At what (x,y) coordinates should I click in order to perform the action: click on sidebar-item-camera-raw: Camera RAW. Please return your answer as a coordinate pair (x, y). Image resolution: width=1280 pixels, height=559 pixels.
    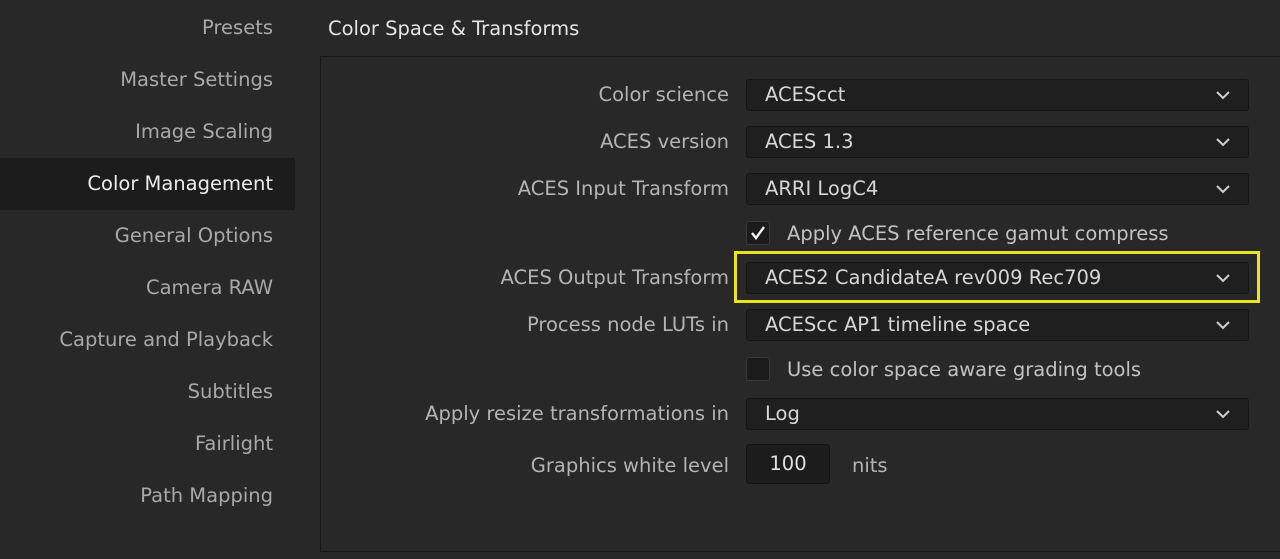
    Looking at the image, I should click on (147, 288).